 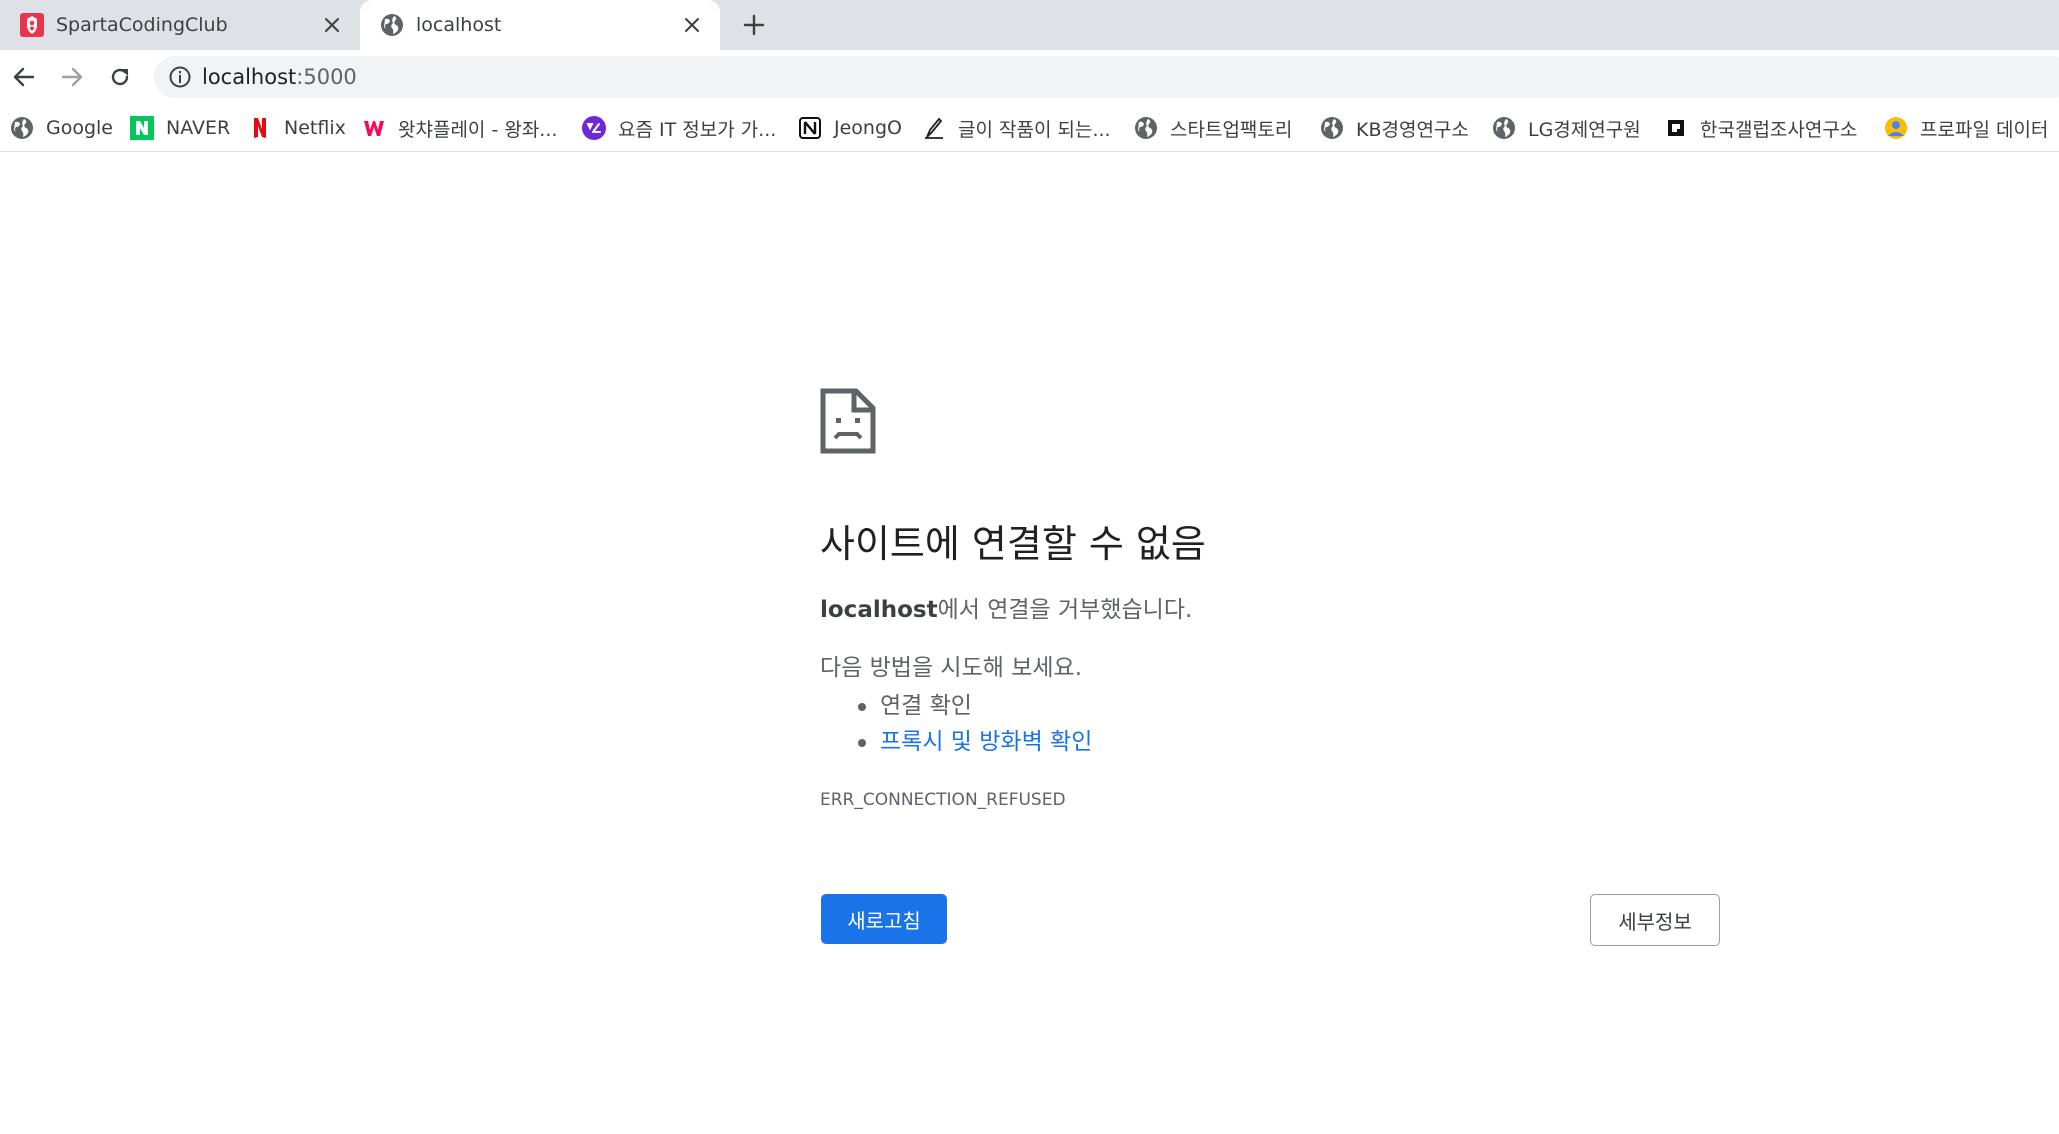 I want to click on info-icon, so click(x=180, y=77).